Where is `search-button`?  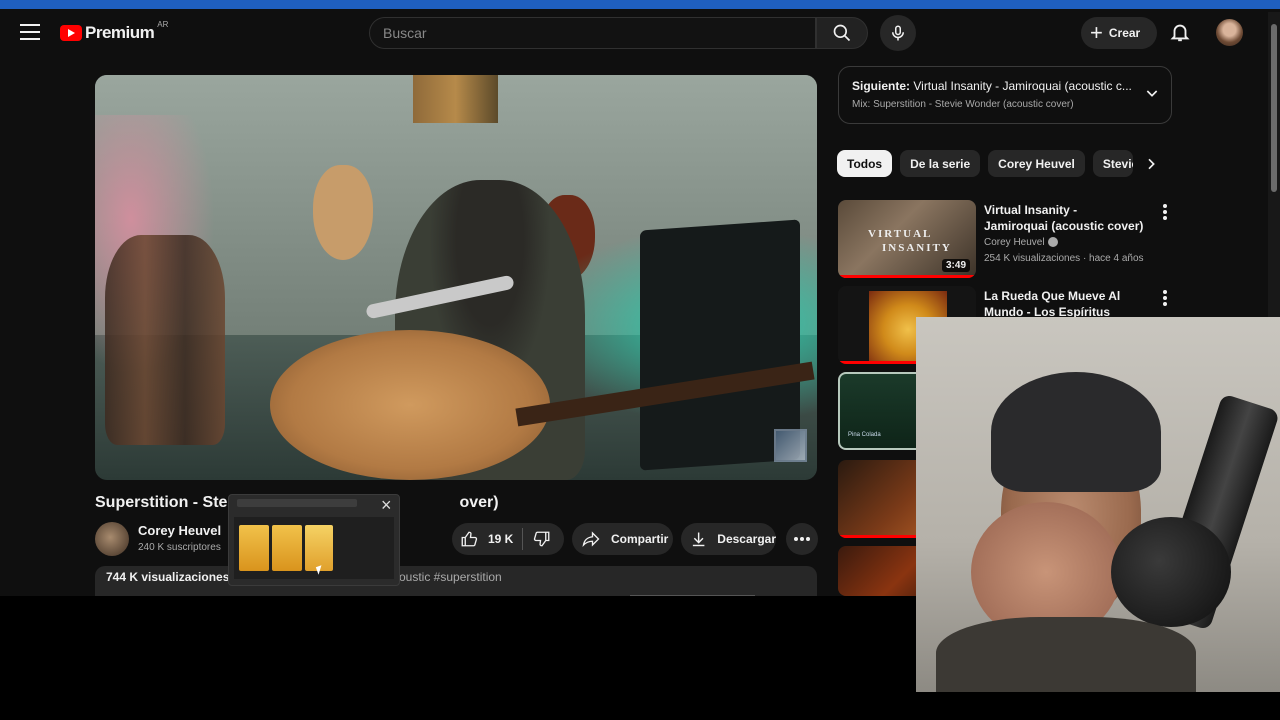
search-button is located at coordinates (842, 33).